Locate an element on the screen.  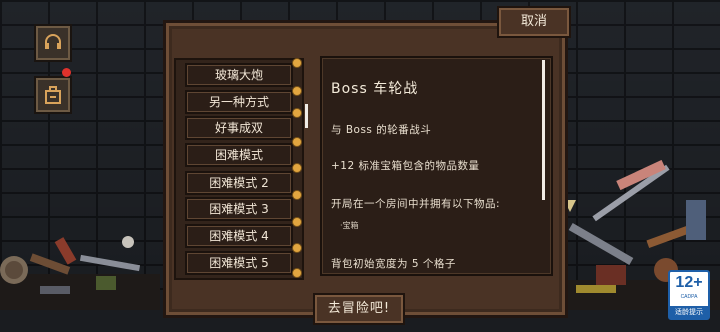
challenge-desc-line: +12 标准宝箱包含的物品数量 is located at coordinates (405, 166).